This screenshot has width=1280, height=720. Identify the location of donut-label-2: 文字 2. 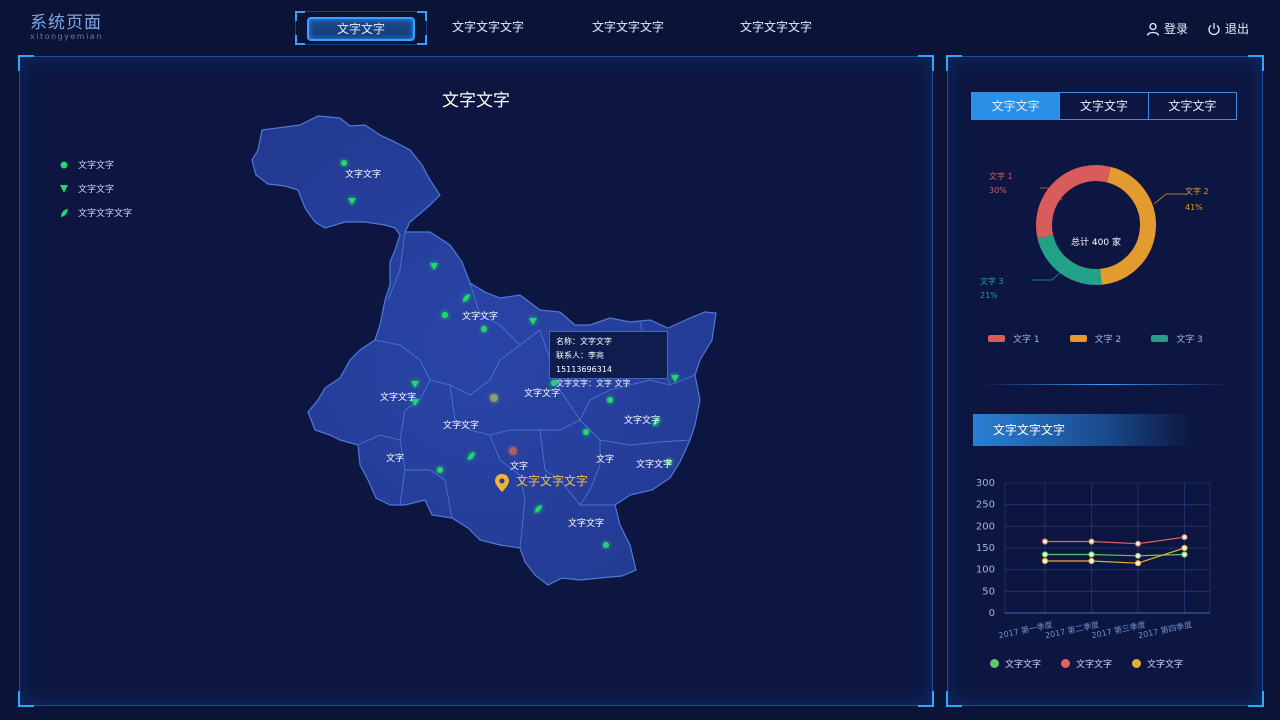
(1197, 191).